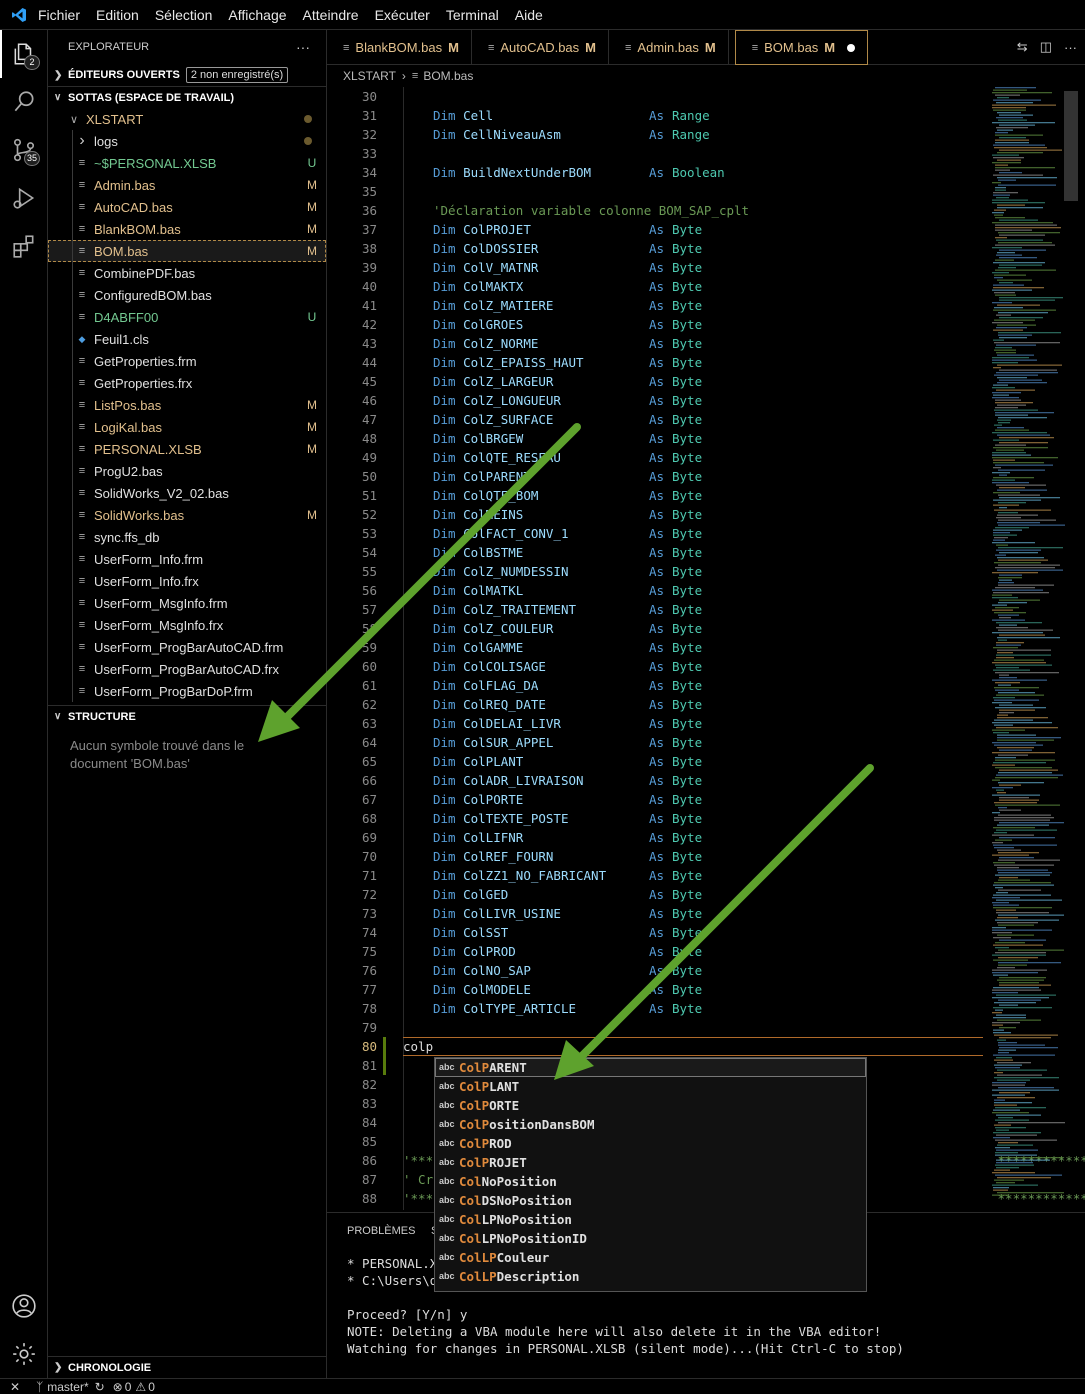 The image size is (1085, 1394). I want to click on suggestion-item: abc ColP ORTE, so click(650, 1105).